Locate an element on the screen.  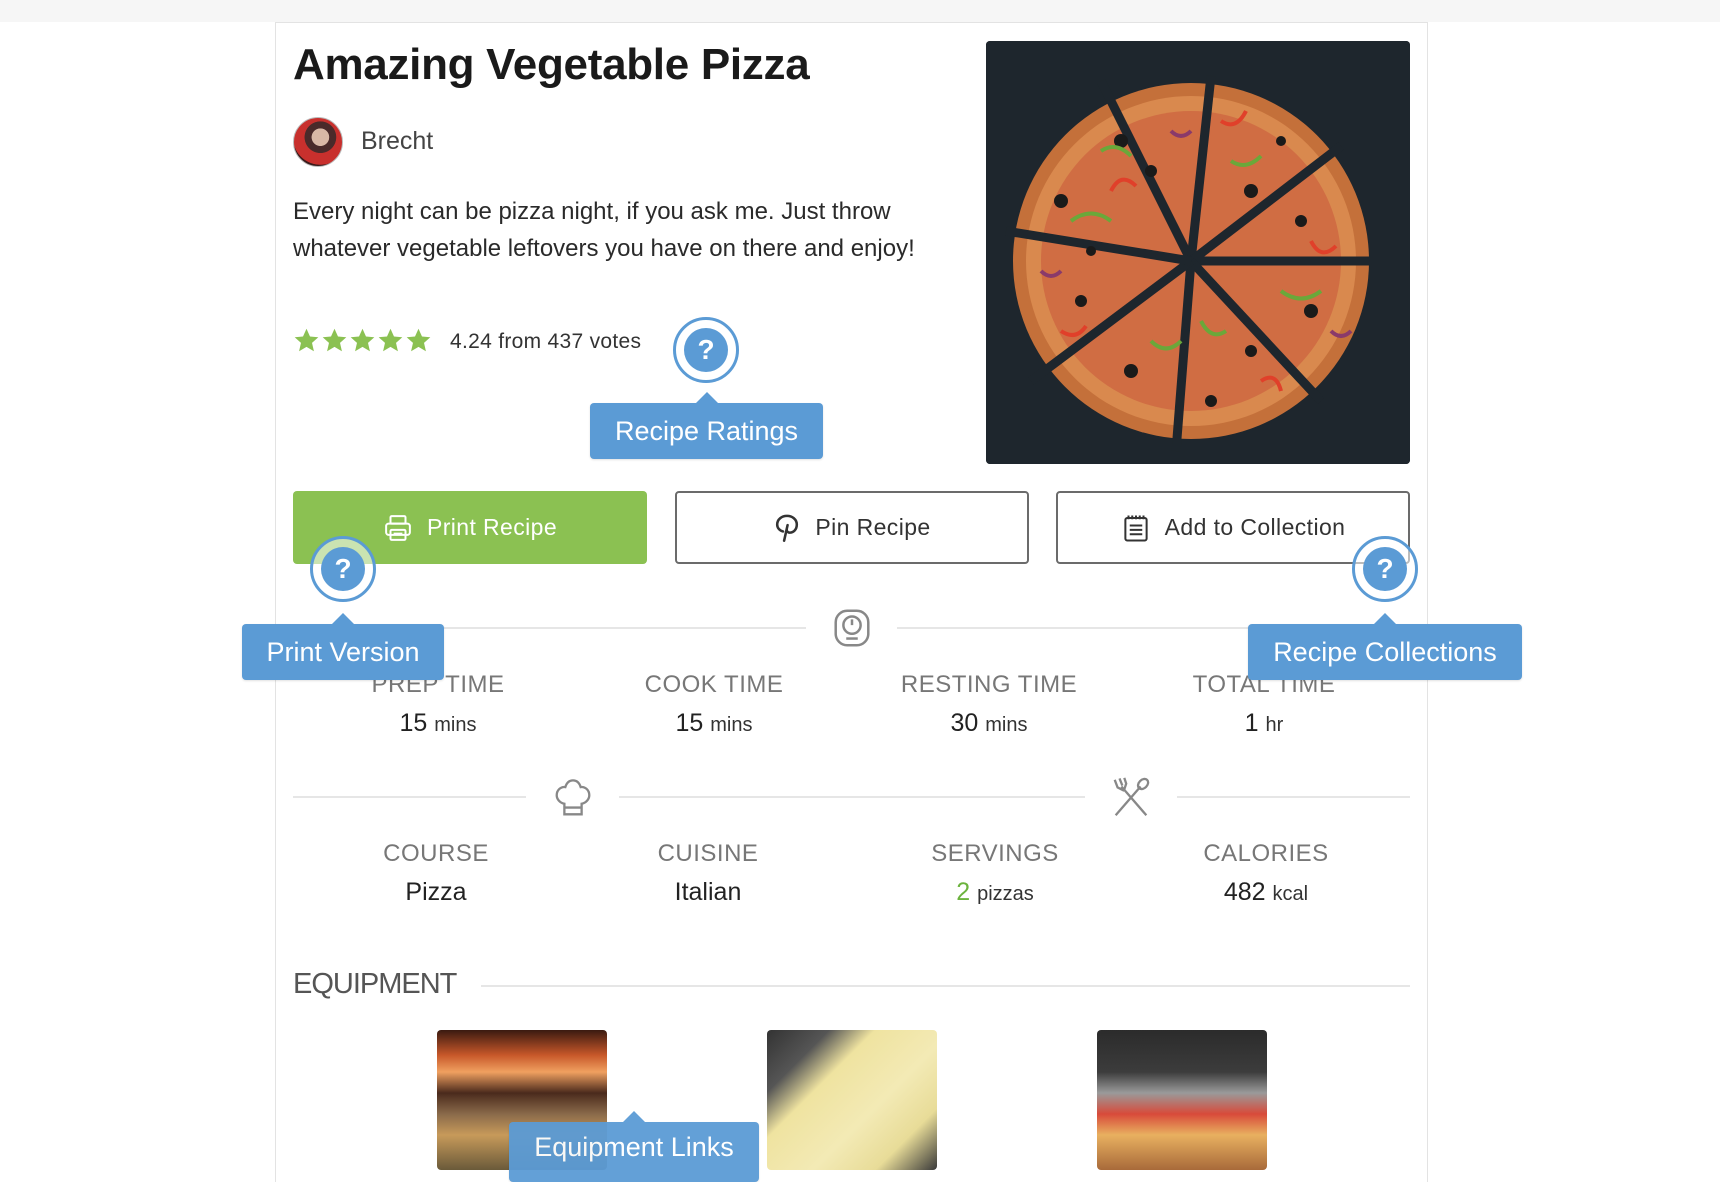
equipment-item-rolling-pin is located at coordinates (852, 1100).